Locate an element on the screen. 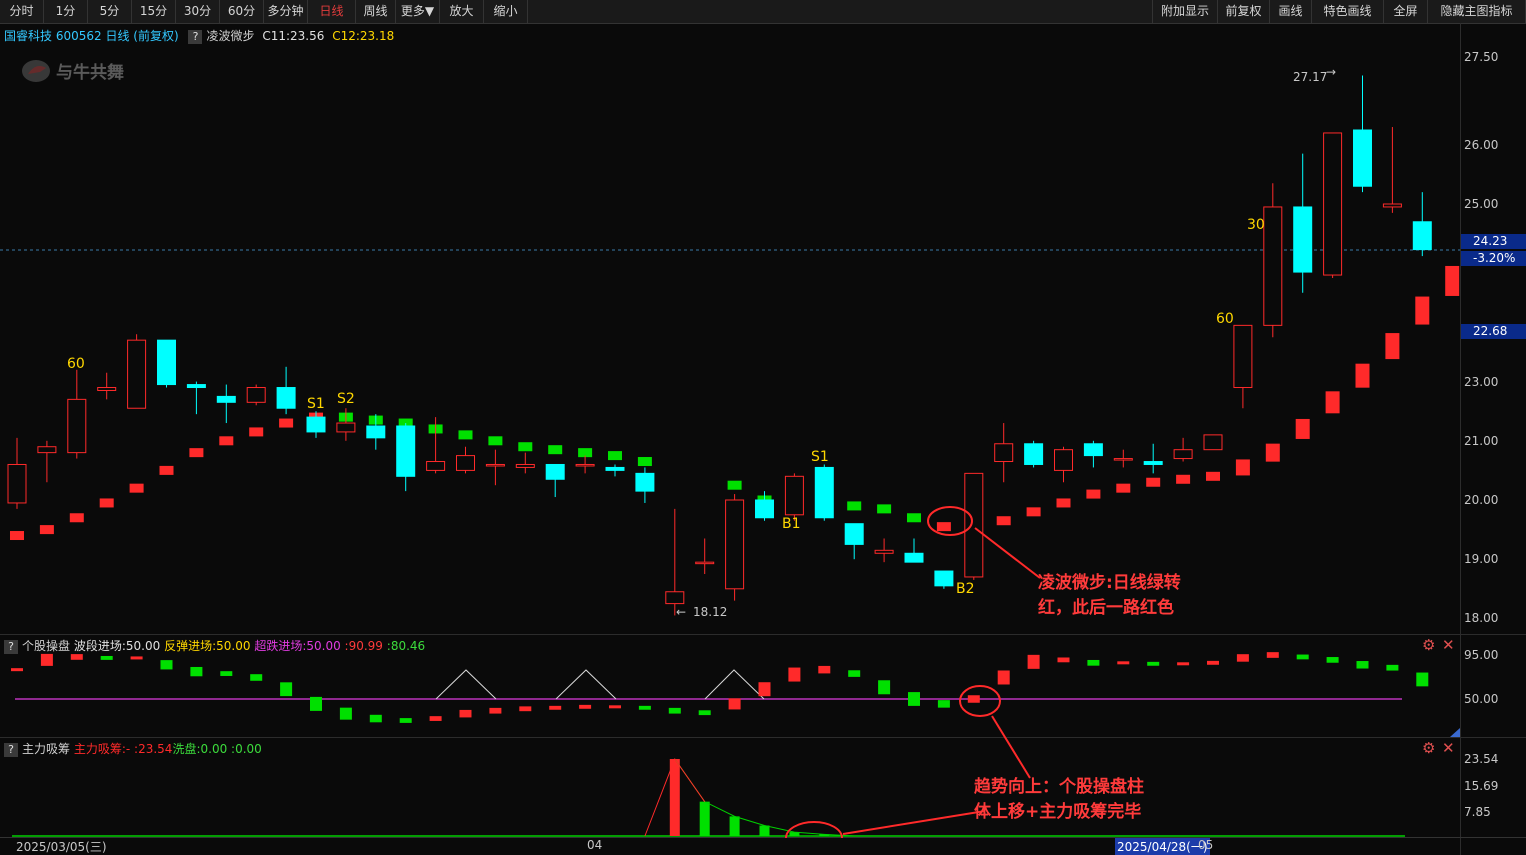  signal-s1-label: S1 is located at coordinates (316, 404).